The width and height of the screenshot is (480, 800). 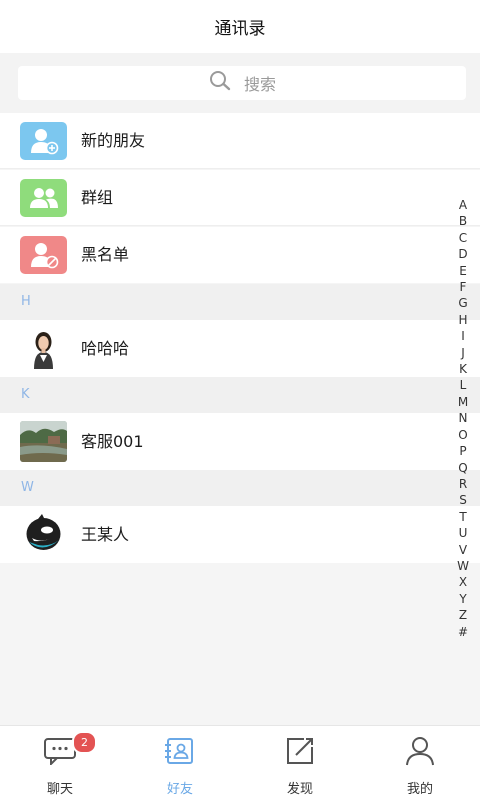 What do you see at coordinates (463, 271) in the screenshot?
I see `index-letter: E` at bounding box center [463, 271].